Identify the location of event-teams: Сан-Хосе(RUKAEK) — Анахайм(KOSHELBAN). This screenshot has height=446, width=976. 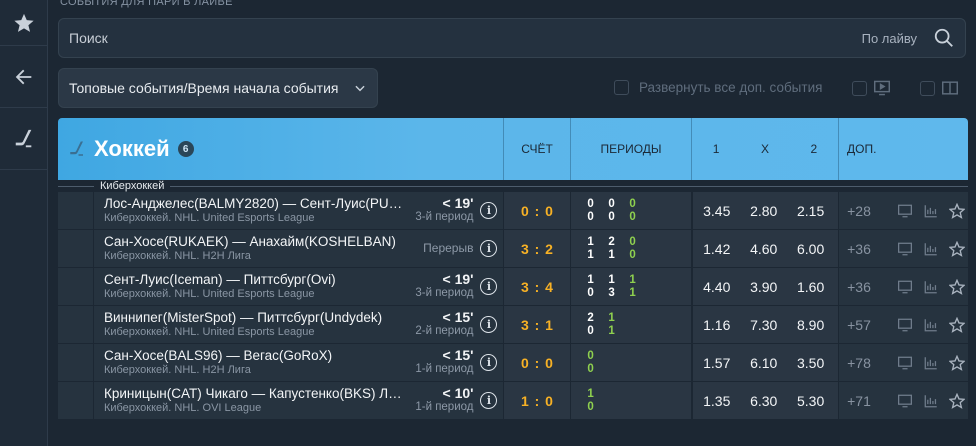
(257, 241).